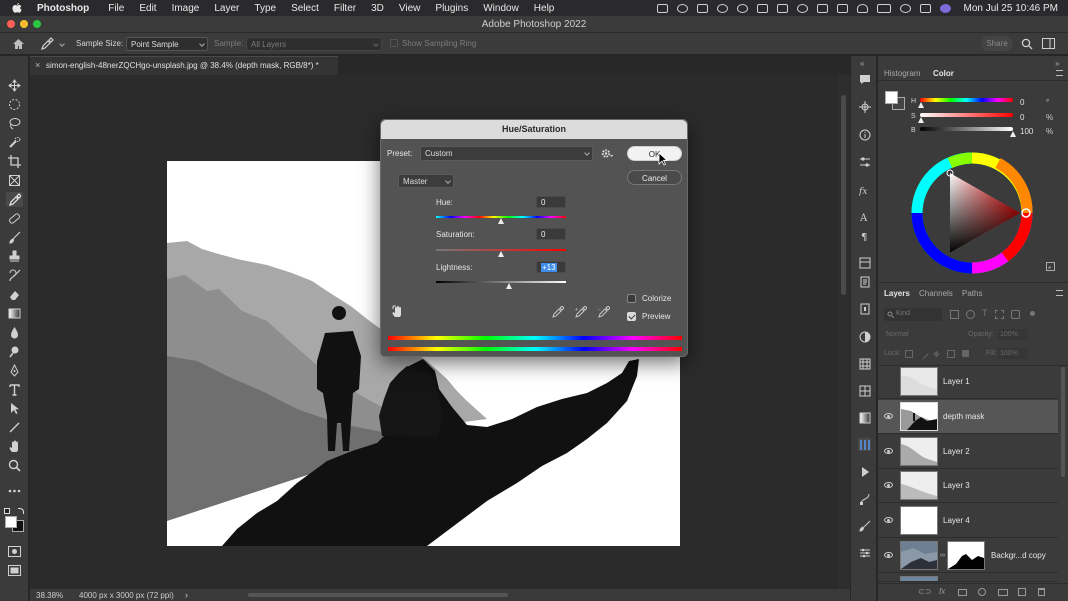 The height and width of the screenshot is (601, 1068). I want to click on saturation-slider-knob, so click(921, 120).